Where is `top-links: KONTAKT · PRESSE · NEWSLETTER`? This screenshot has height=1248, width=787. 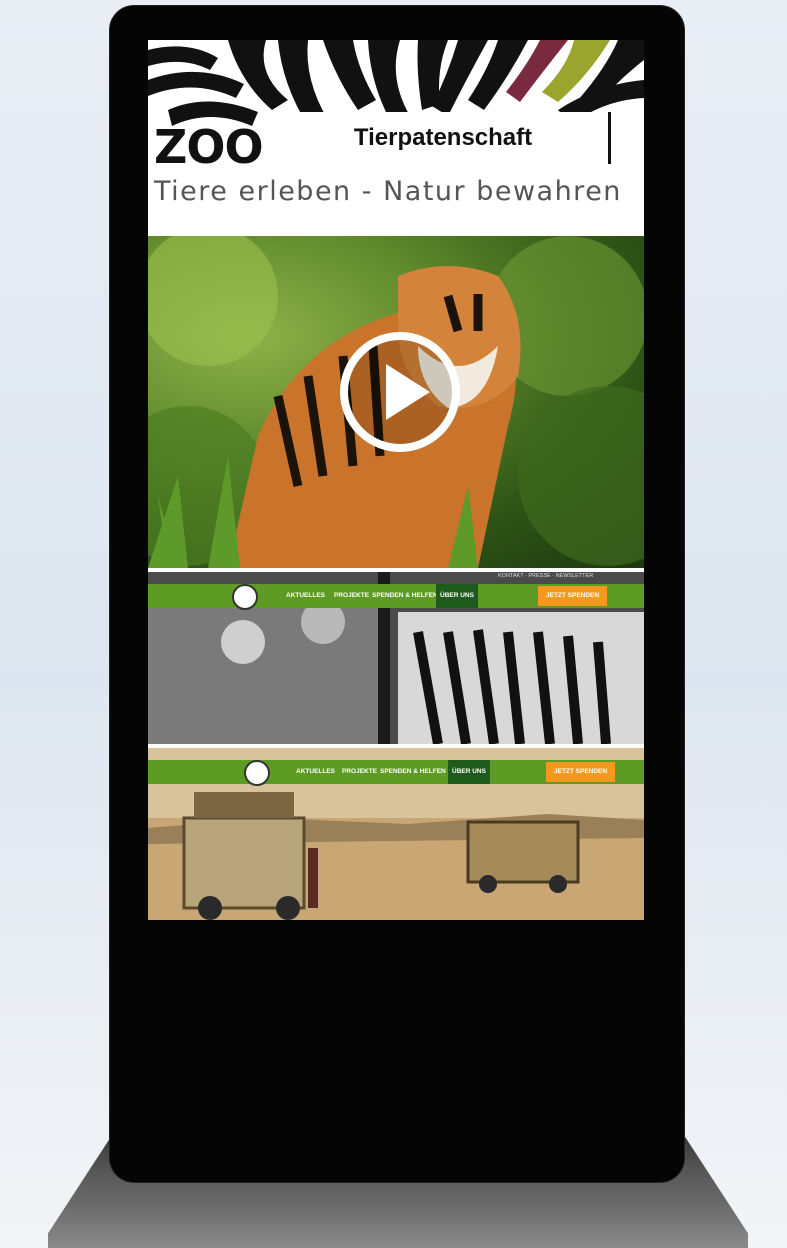
top-links: KONTAKT · PRESSE · NEWSLETTER is located at coordinates (546, 576).